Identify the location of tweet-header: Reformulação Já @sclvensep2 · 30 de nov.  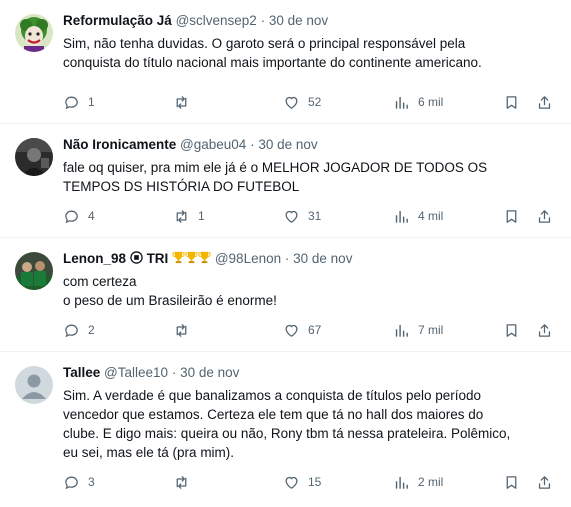
(312, 21).